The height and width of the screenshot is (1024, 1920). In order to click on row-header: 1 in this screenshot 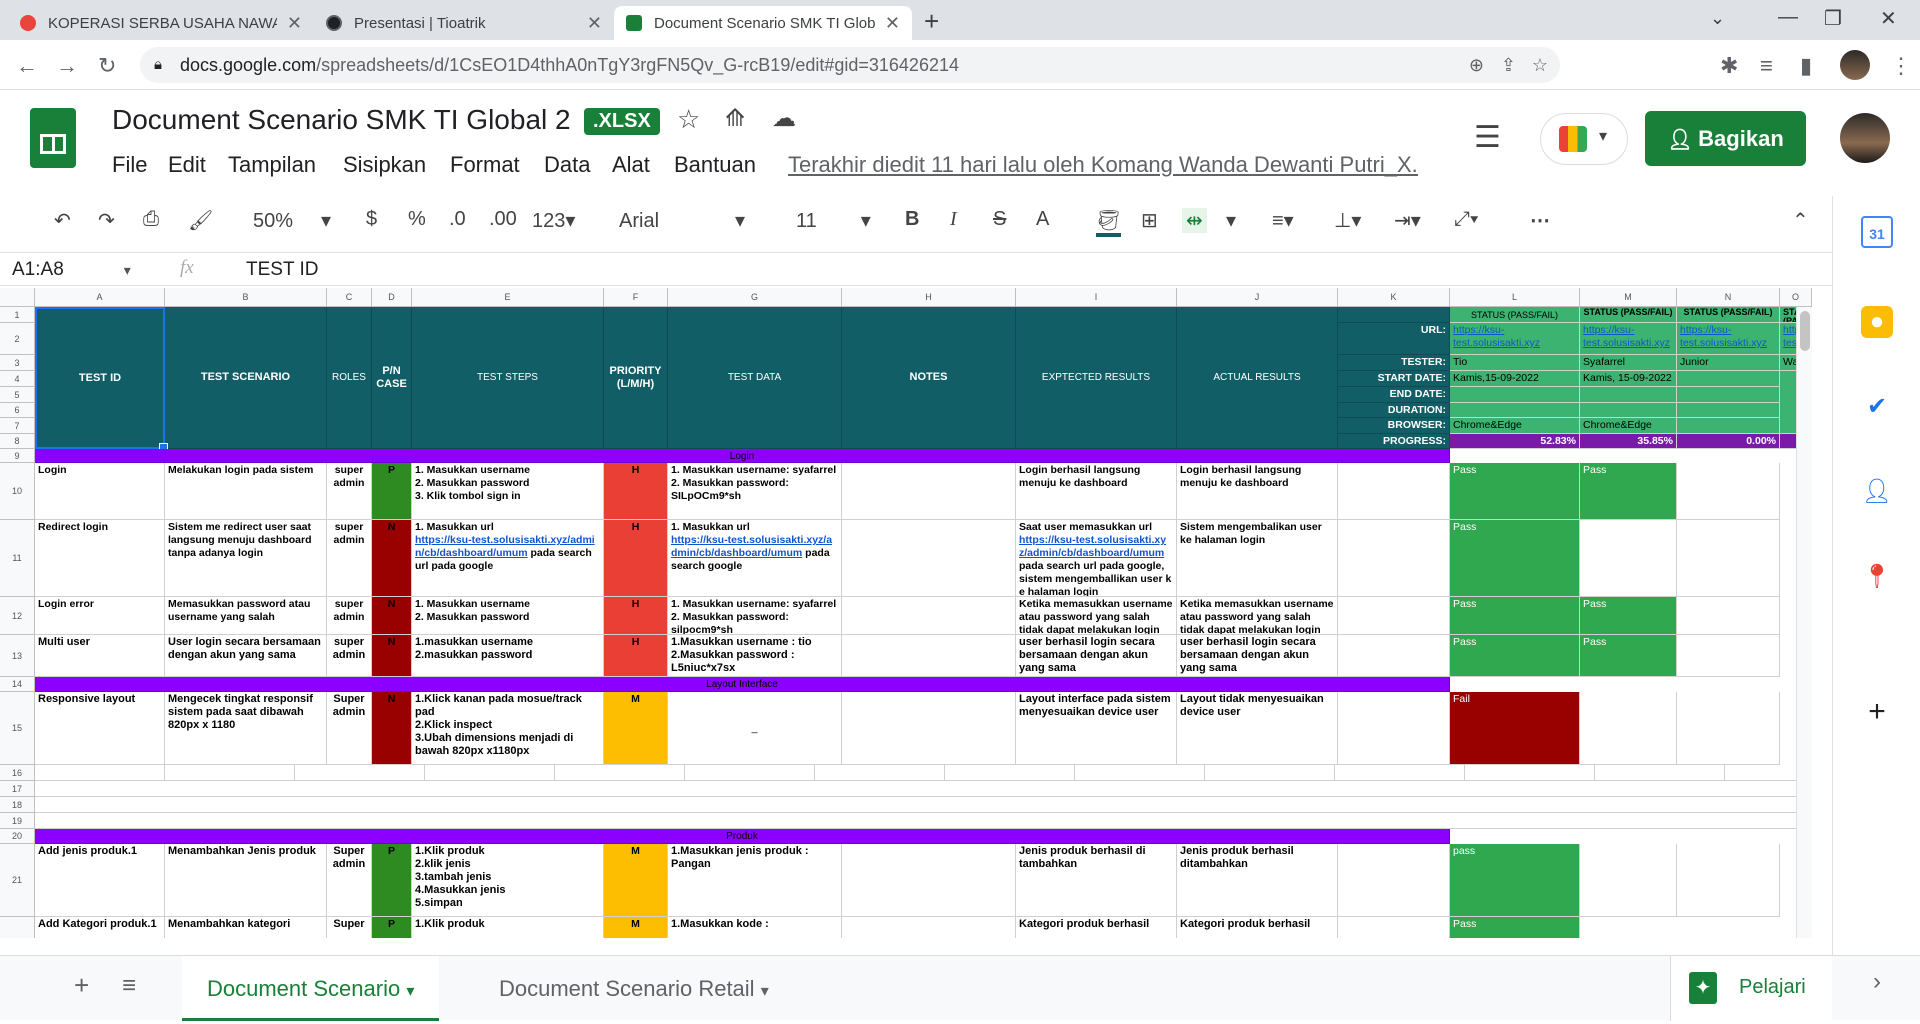, I will do `click(17, 315)`.